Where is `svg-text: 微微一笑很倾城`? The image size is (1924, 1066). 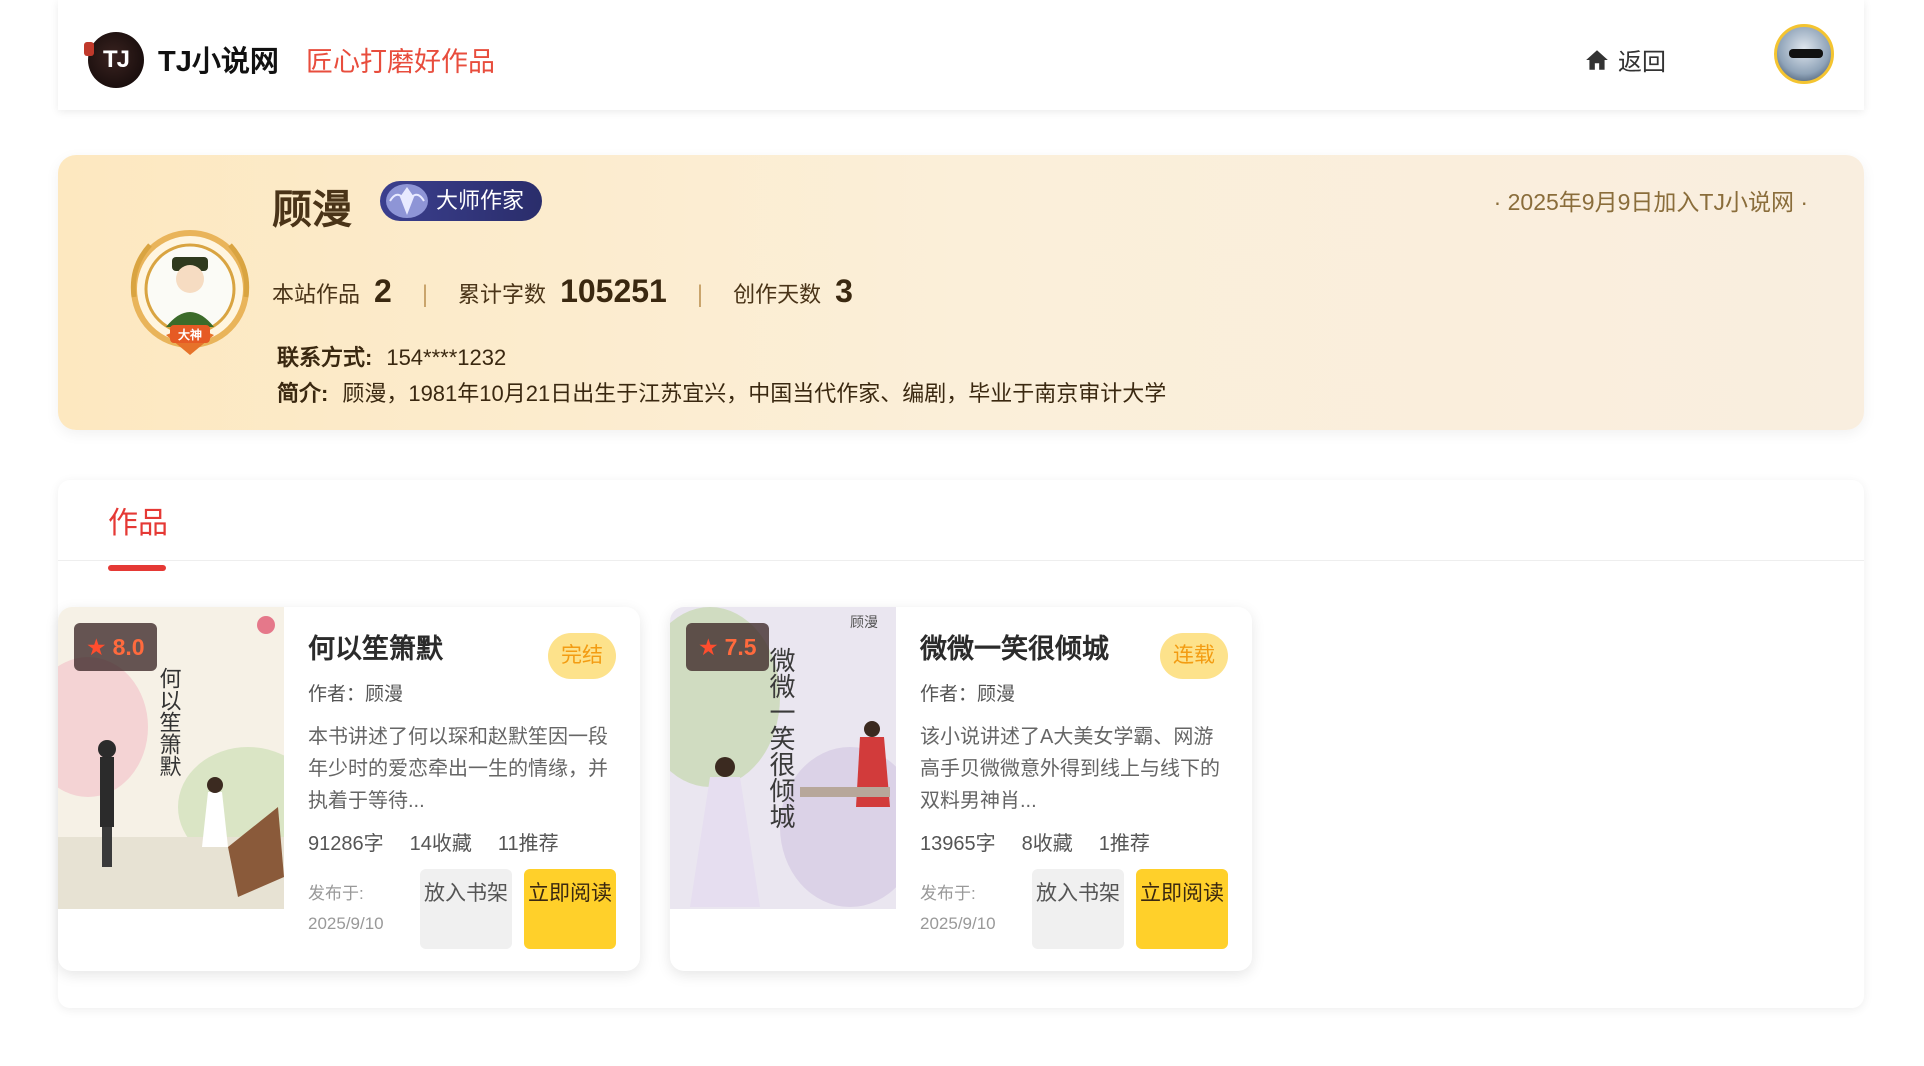 svg-text: 微微一笑很倾城 is located at coordinates (780, 738).